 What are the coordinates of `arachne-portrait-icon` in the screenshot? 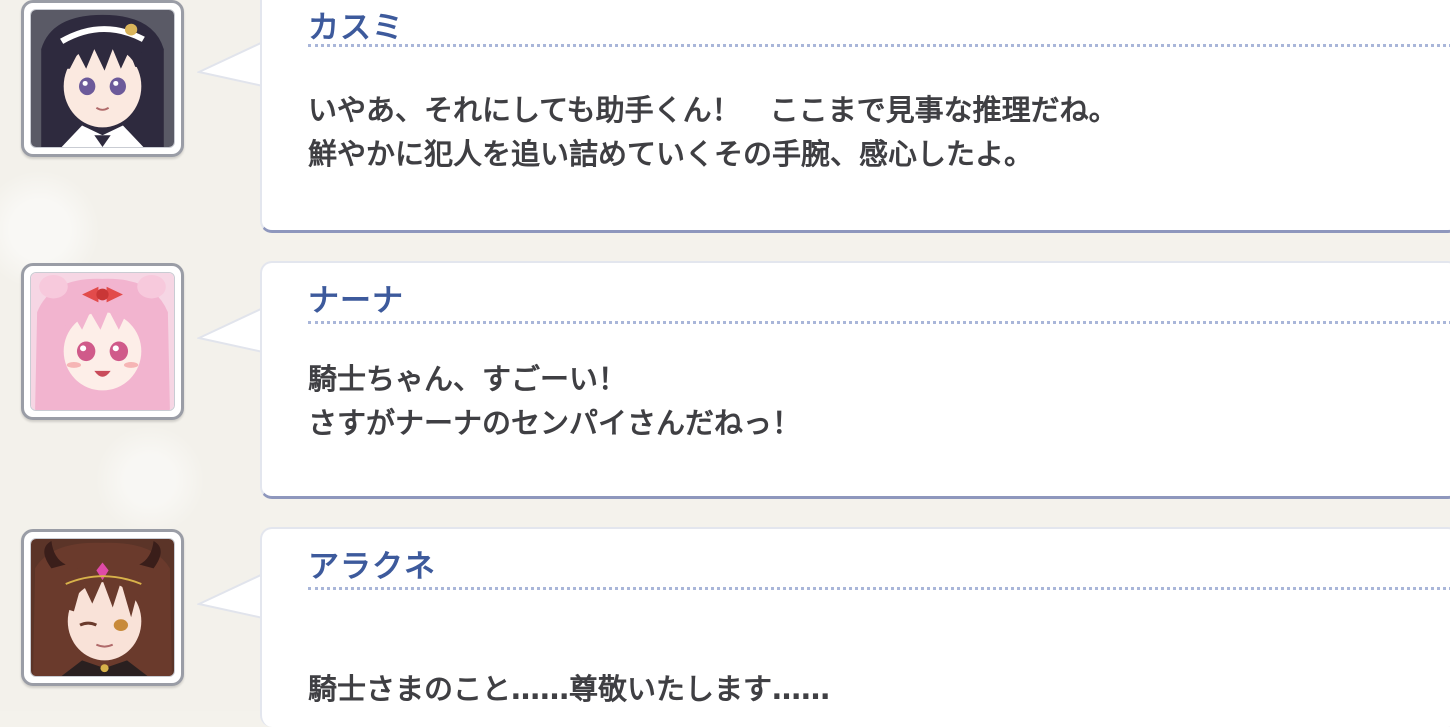 It's located at (102, 607).